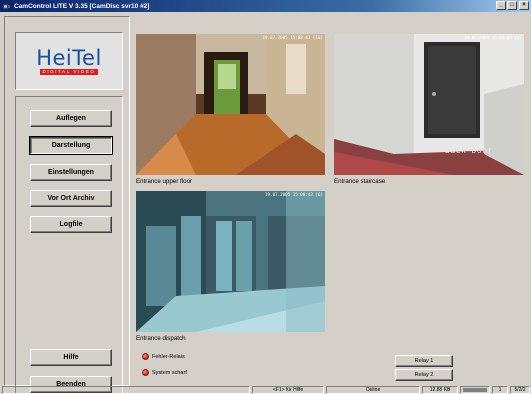 The width and height of the screenshot is (531, 394). Describe the element at coordinates (373, 390) in the screenshot. I see `connection-status: Online` at that location.